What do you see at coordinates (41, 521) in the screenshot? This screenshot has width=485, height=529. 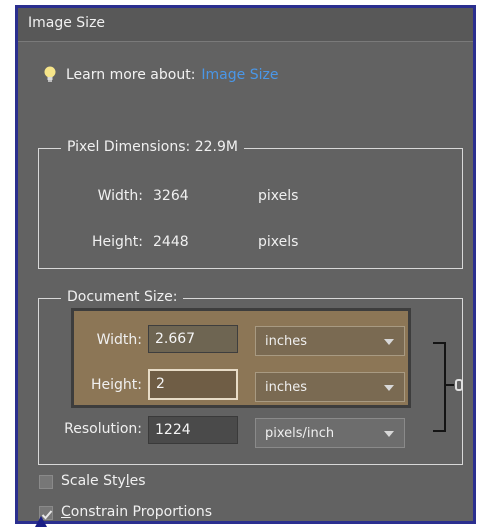 I see `mouse-cursor-icon` at bounding box center [41, 521].